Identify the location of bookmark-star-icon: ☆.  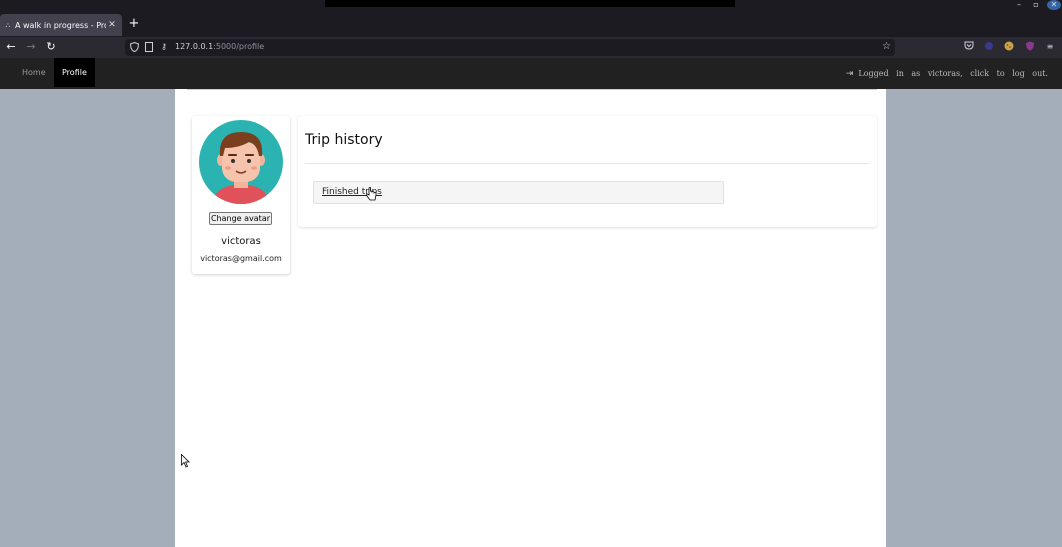
(886, 46).